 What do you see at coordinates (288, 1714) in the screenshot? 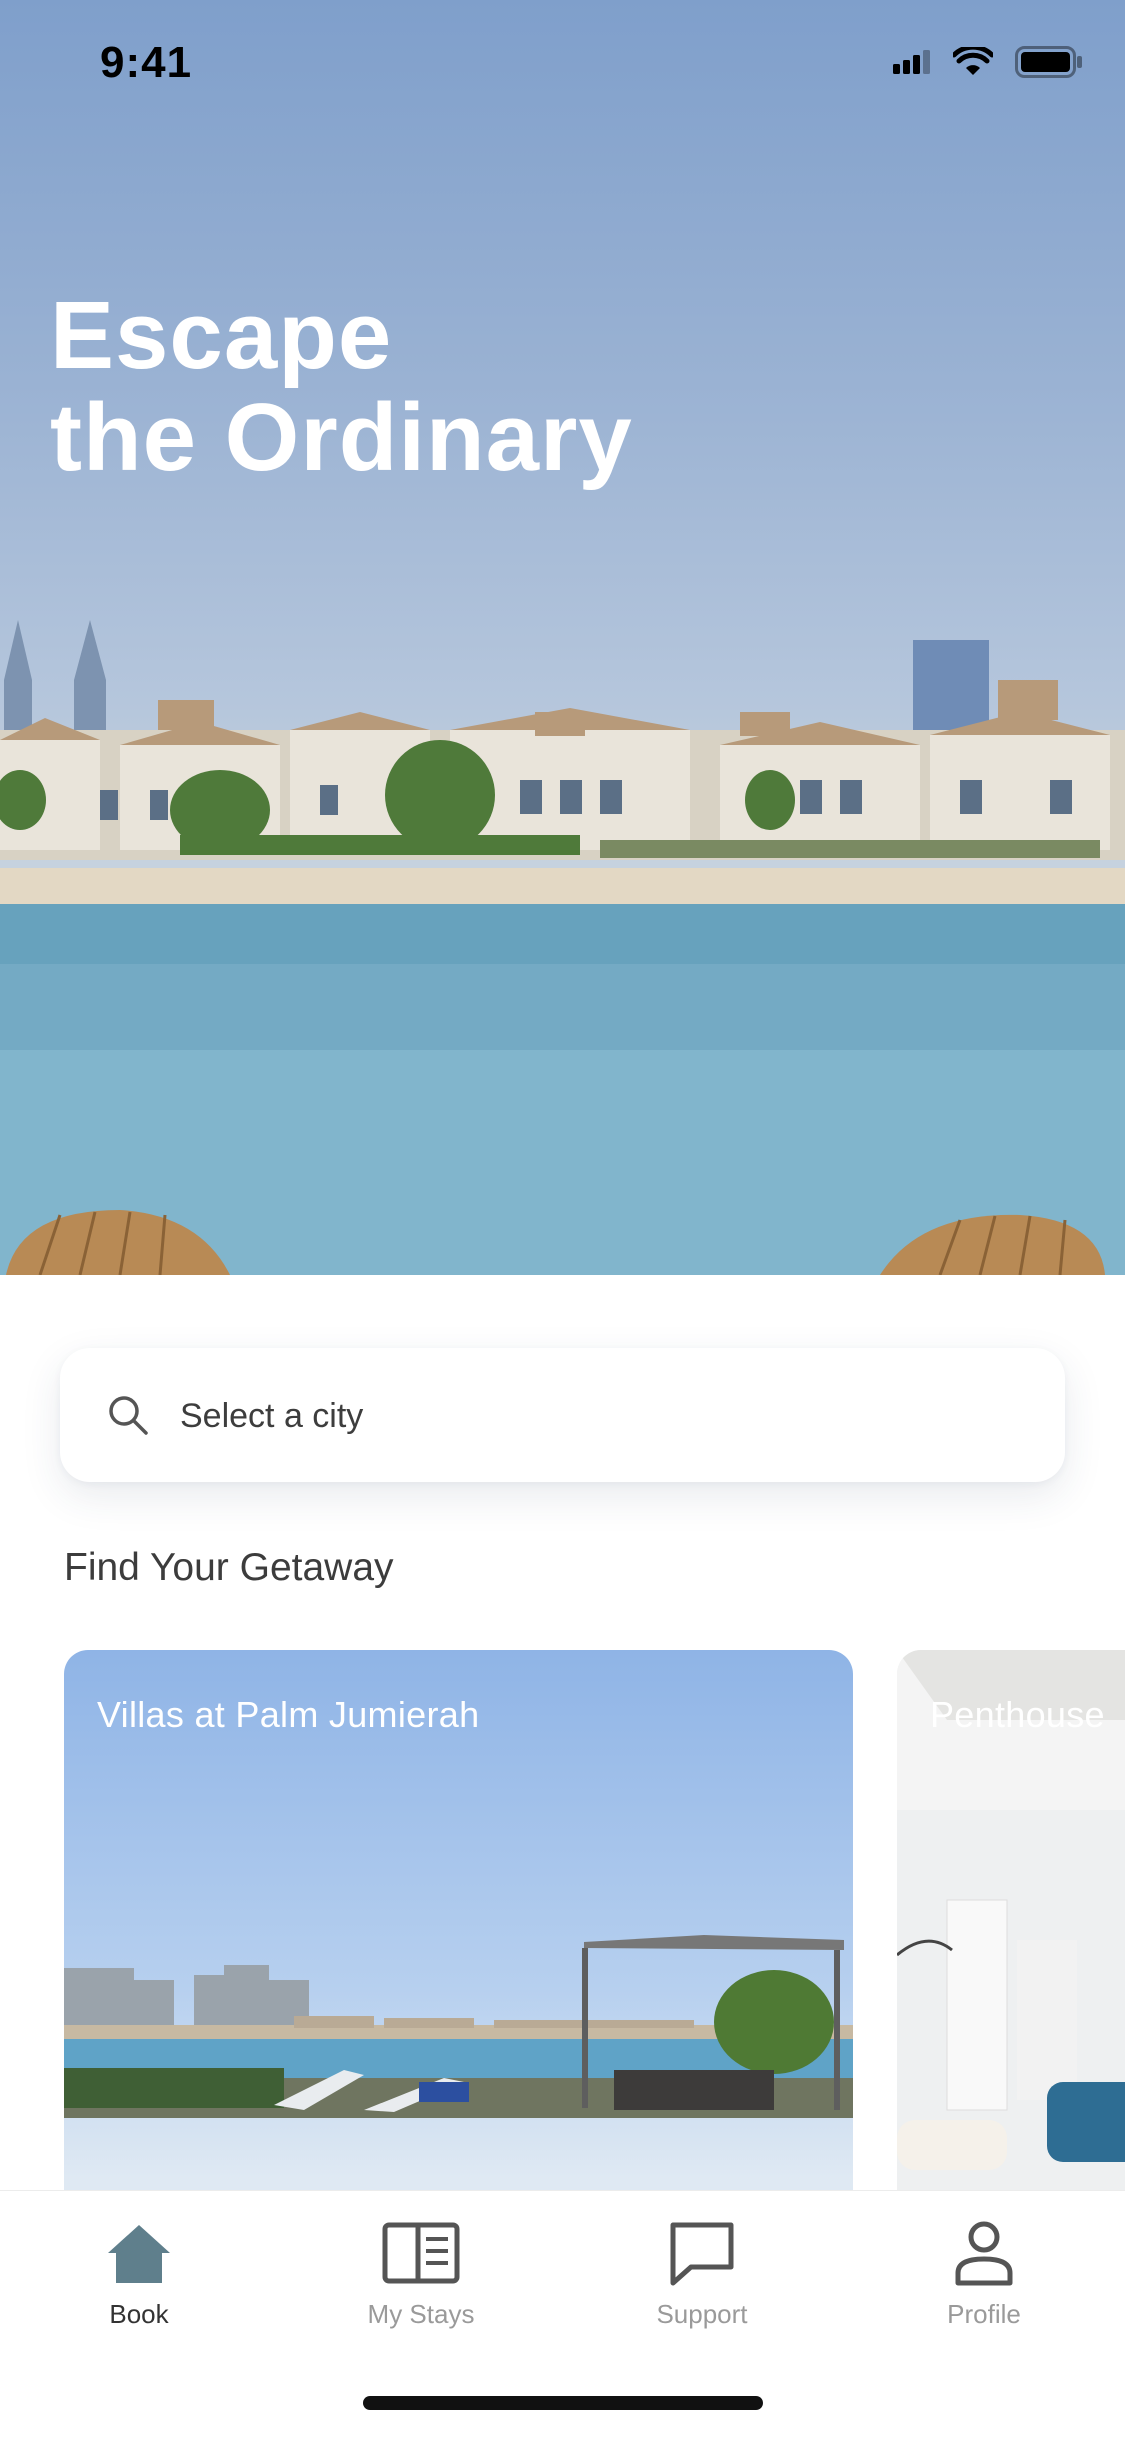
I see `card-title: Villas at Palm Jumierah` at bounding box center [288, 1714].